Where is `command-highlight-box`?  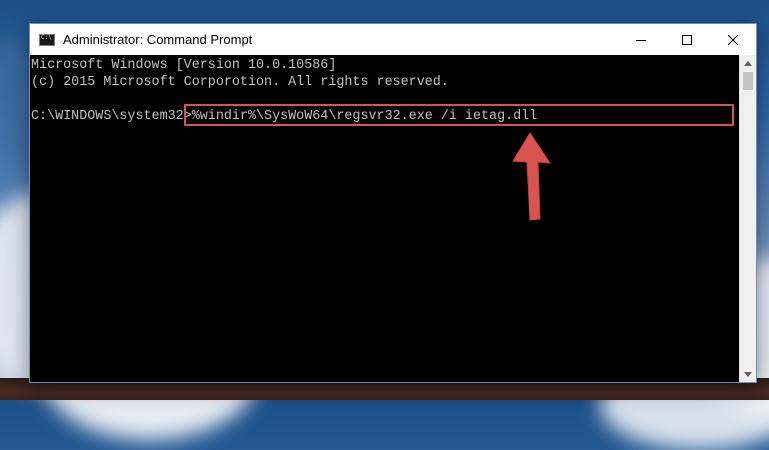
command-highlight-box is located at coordinates (459, 115).